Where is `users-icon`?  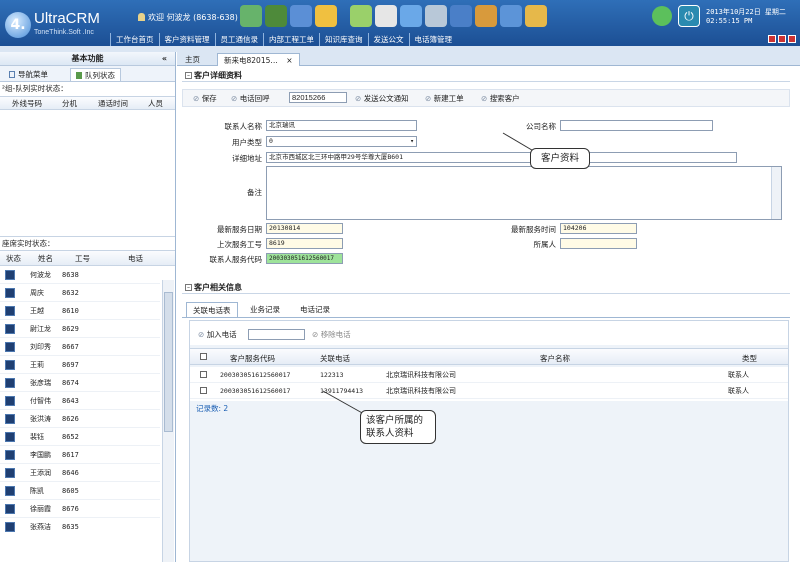 users-icon is located at coordinates (251, 16).